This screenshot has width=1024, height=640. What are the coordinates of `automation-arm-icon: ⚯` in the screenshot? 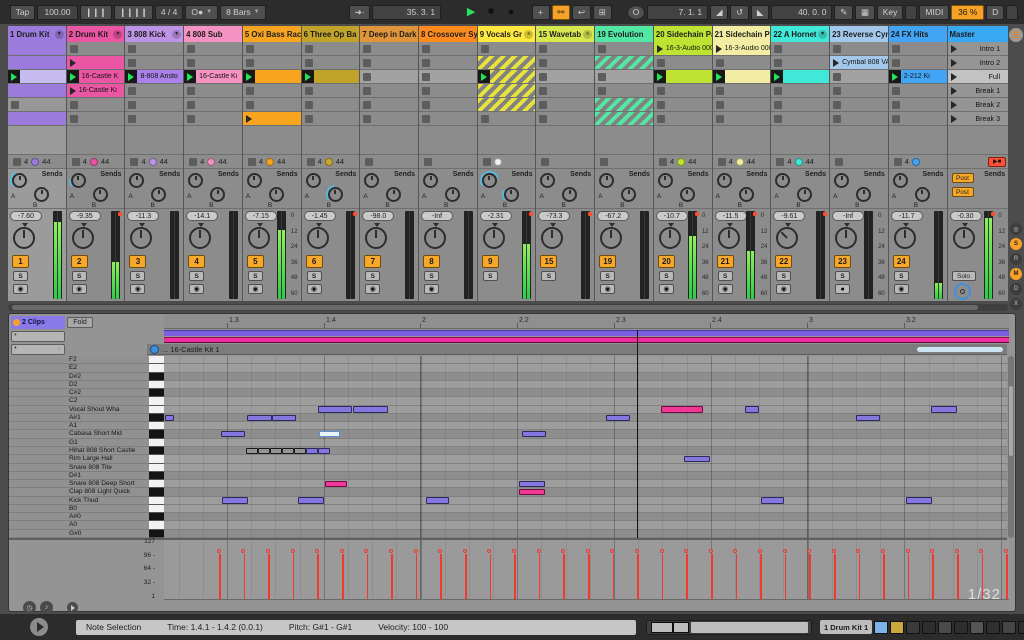 It's located at (561, 12).